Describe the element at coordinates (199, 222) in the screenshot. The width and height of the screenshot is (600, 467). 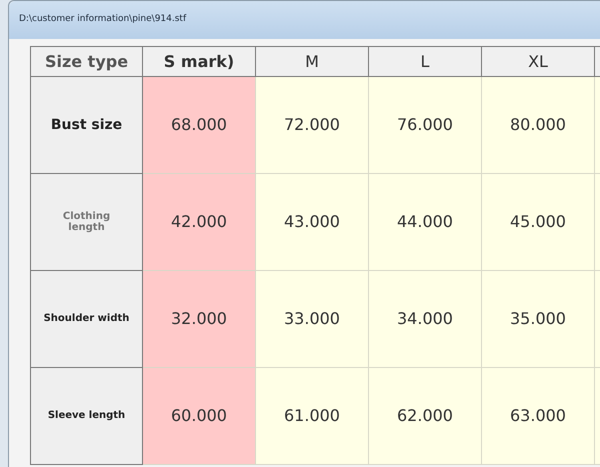
I see `table-cell: 42.000` at that location.